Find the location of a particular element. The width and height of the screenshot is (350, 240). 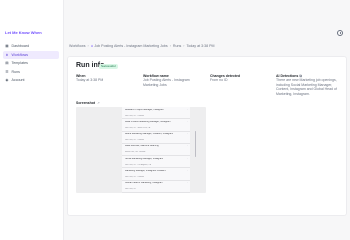

sidebar-item-account: ◉ Account is located at coordinates (31, 80).